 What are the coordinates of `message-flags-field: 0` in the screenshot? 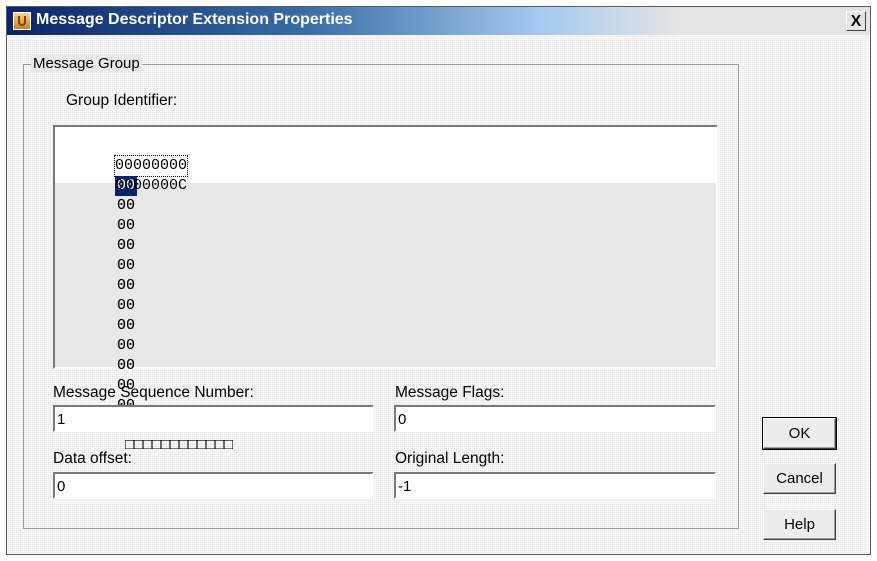 It's located at (555, 418).